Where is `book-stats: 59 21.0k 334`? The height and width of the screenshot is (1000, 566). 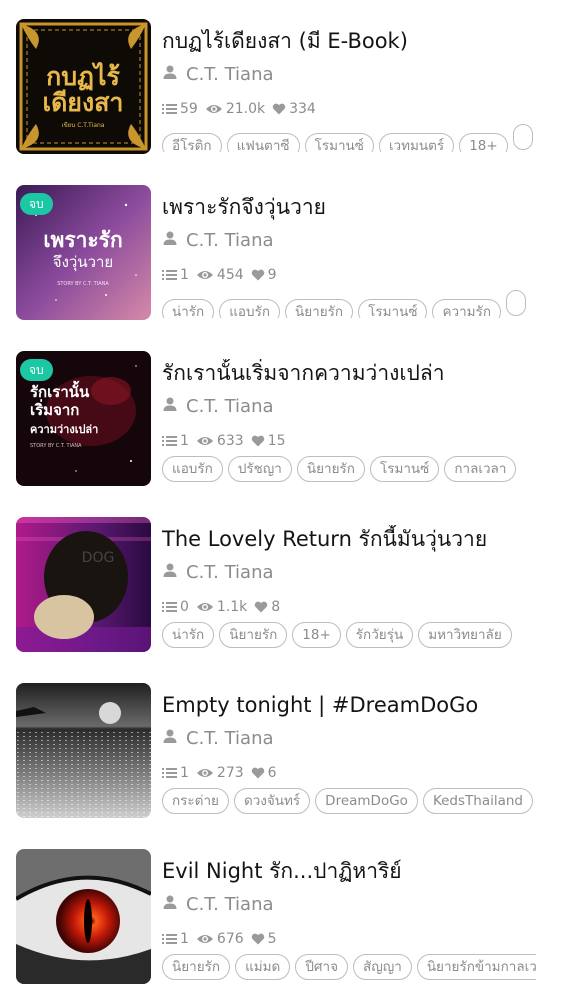 book-stats: 59 21.0k 334 is located at coordinates (242, 109).